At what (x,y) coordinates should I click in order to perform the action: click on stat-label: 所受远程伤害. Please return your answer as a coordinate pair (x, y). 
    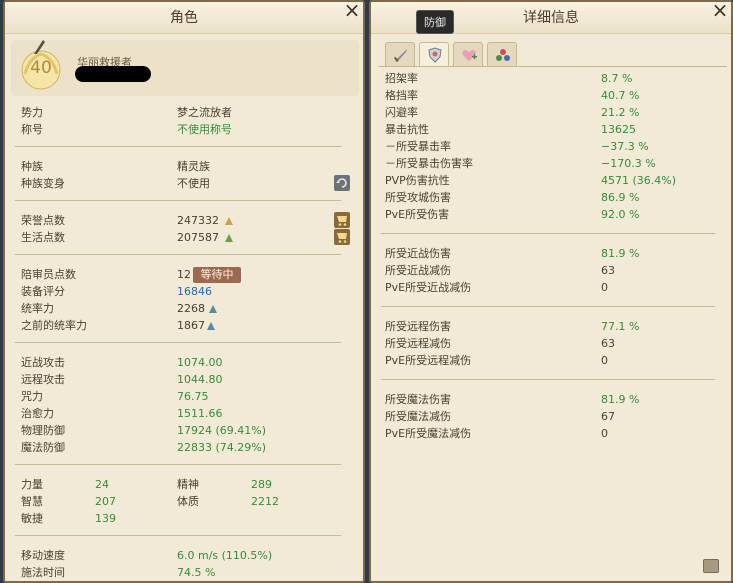
    Looking at the image, I should click on (418, 326).